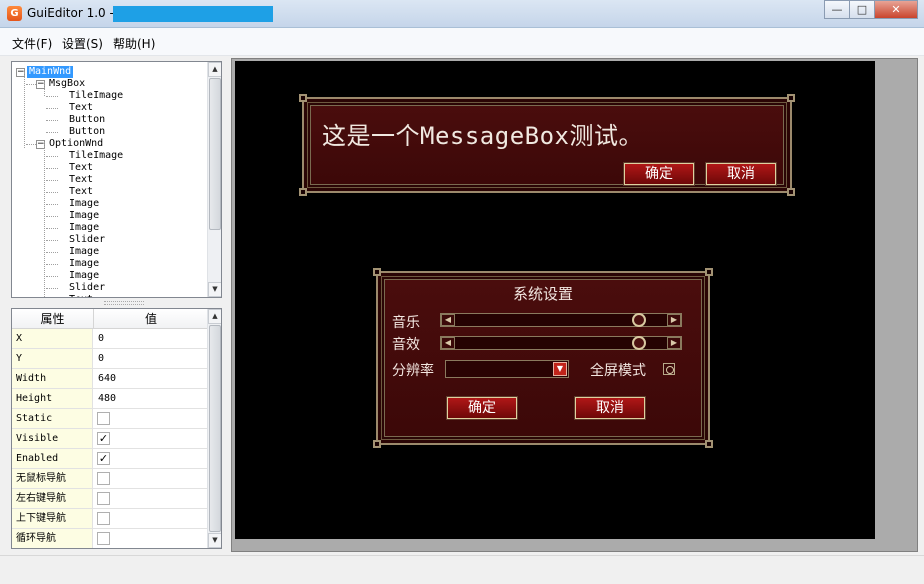  Describe the element at coordinates (669, 369) in the screenshot. I see `fullscreen-checkbox` at that location.